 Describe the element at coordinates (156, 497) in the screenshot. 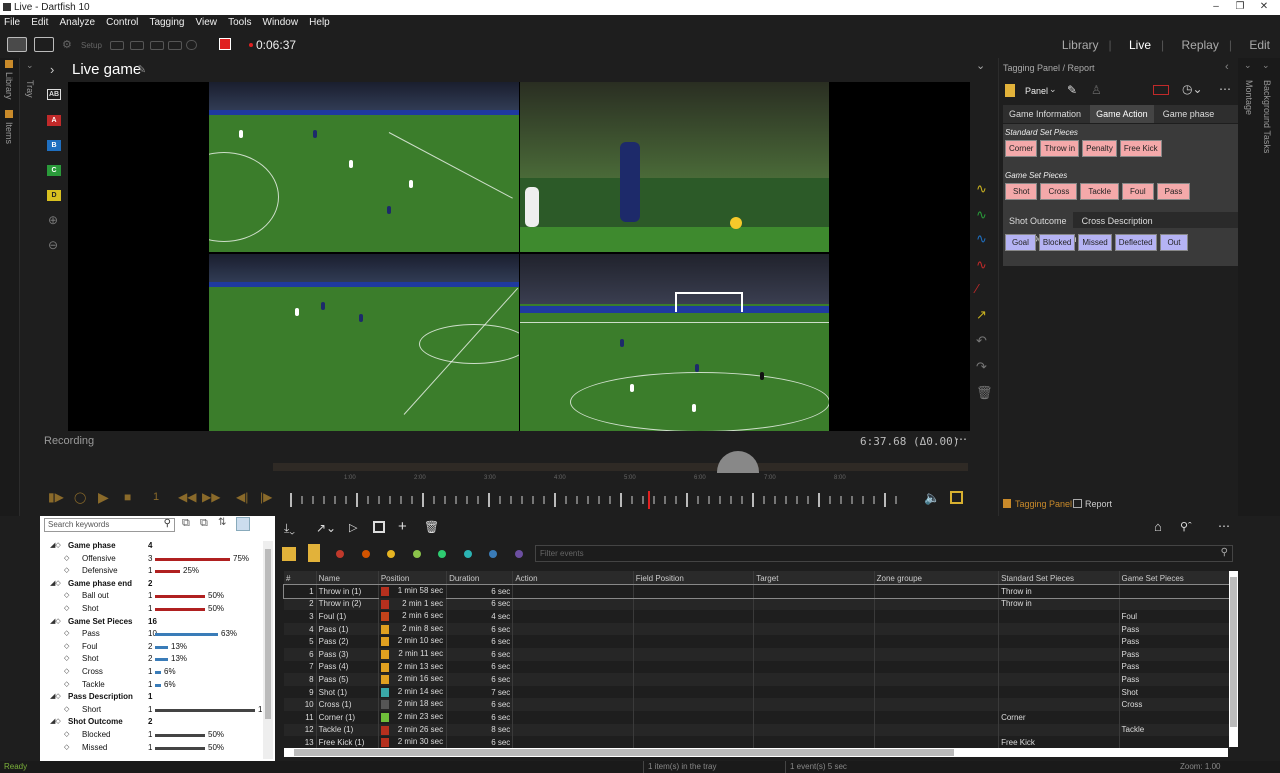

I see `frame-step-icon: 1` at that location.